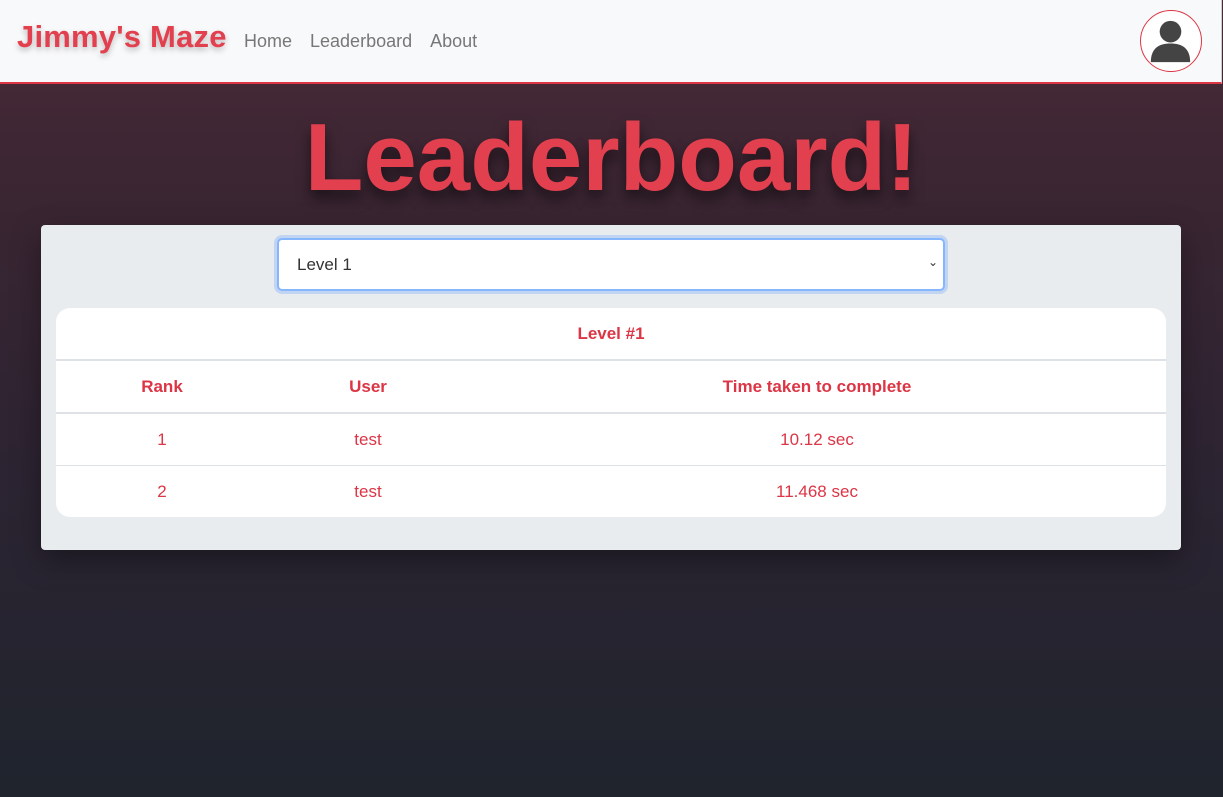  Describe the element at coordinates (611, 334) in the screenshot. I see `table-caption: Level #1` at that location.